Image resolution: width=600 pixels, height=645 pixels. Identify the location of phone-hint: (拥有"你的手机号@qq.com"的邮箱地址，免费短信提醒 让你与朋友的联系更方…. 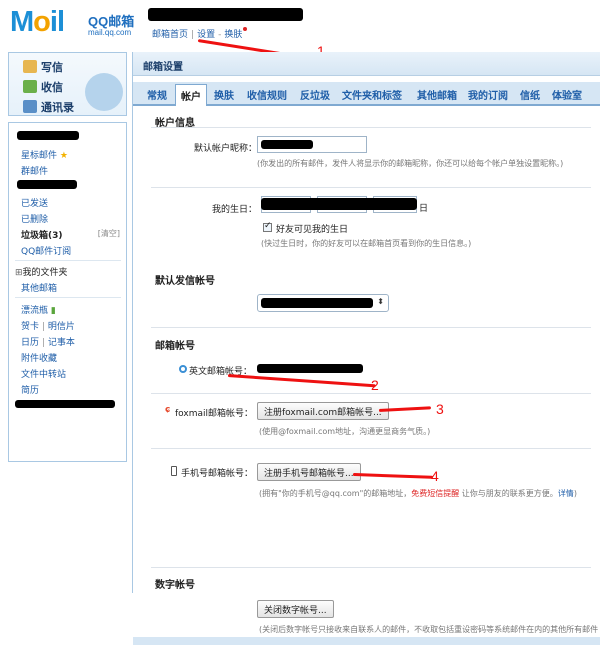
(418, 493).